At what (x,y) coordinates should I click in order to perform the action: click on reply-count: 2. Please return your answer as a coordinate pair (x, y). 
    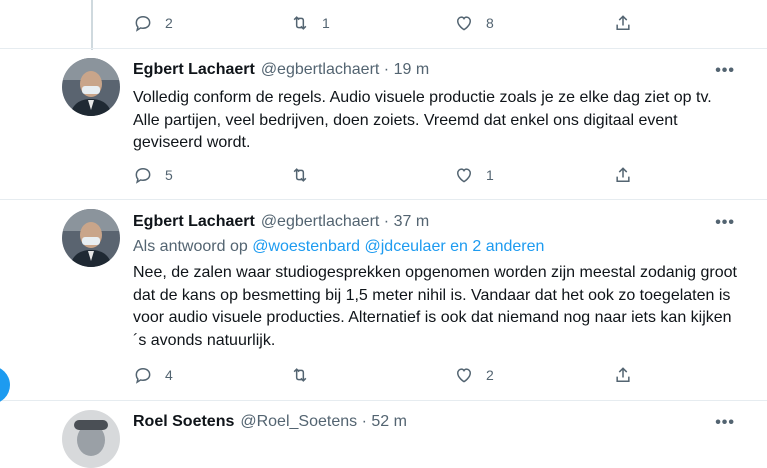
    Looking at the image, I should click on (169, 23).